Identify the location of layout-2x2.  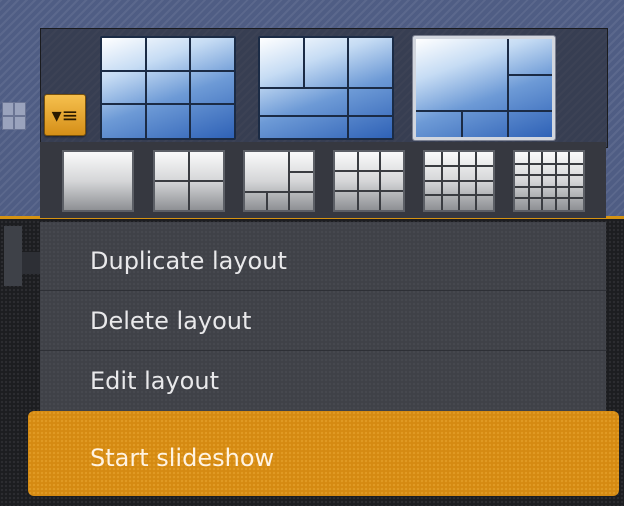
(189, 181).